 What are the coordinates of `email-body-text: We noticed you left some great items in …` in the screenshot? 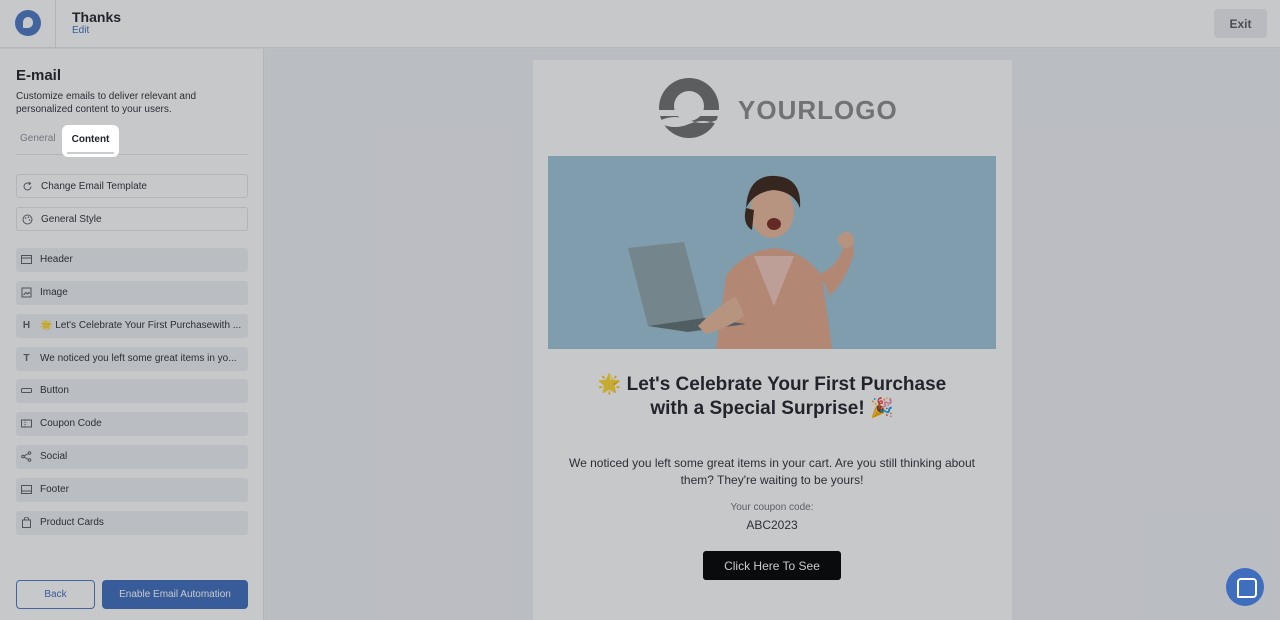 It's located at (772, 471).